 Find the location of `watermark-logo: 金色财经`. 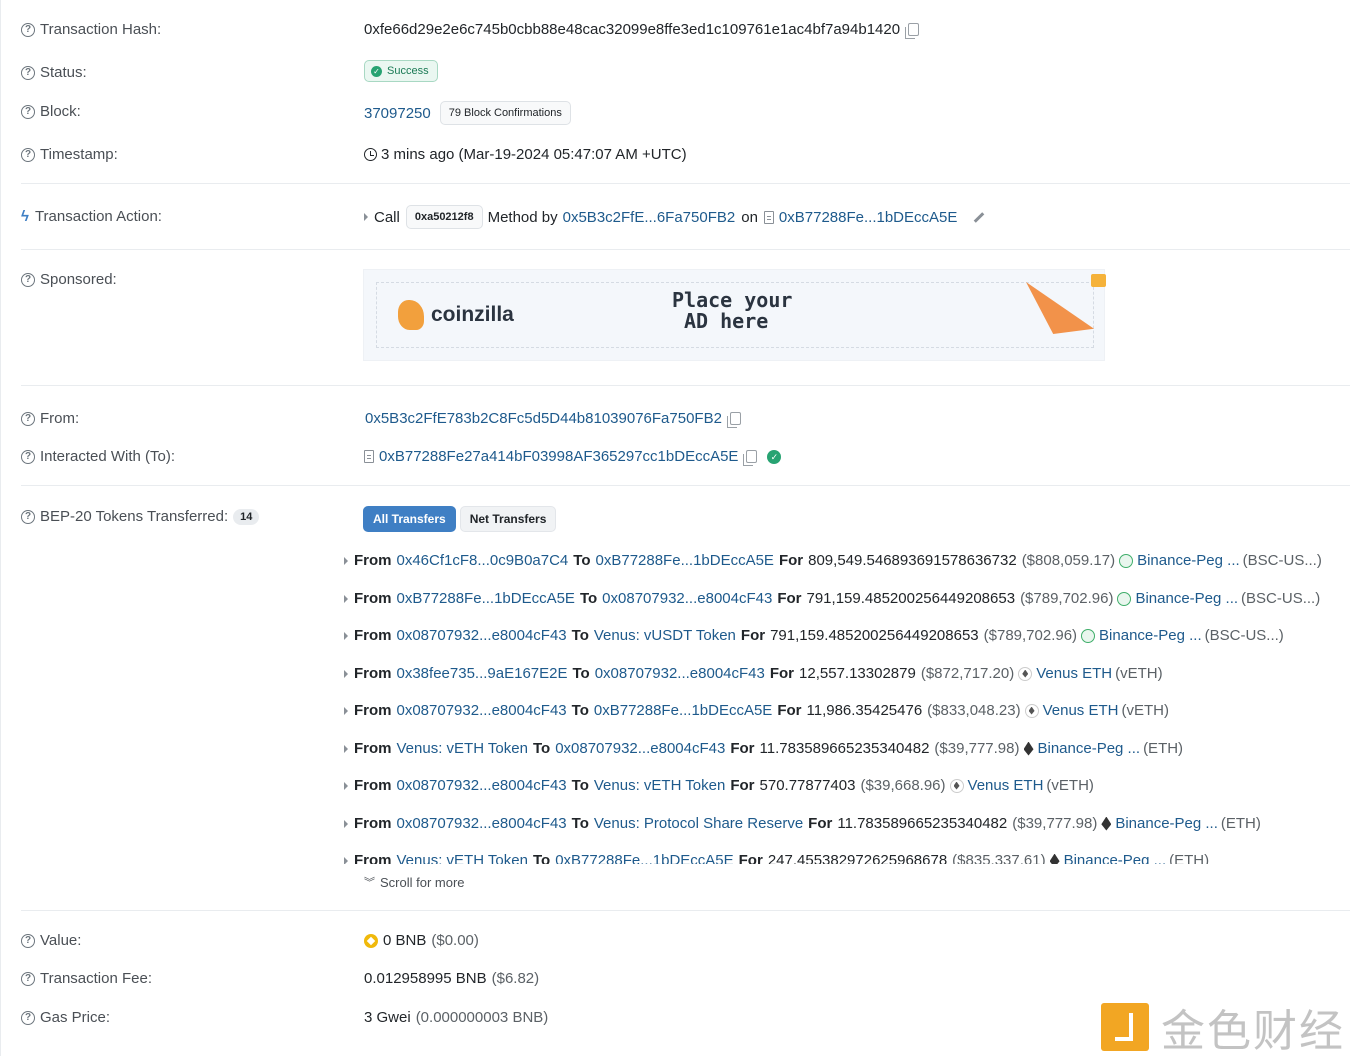

watermark-logo: 金色财经 is located at coordinates (1223, 1025).